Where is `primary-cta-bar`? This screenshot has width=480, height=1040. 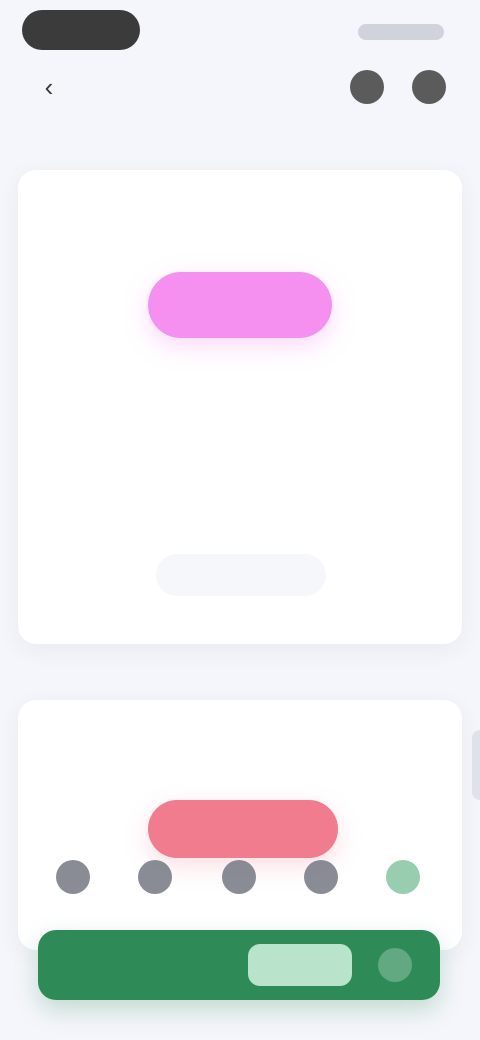
primary-cta-bar is located at coordinates (239, 965).